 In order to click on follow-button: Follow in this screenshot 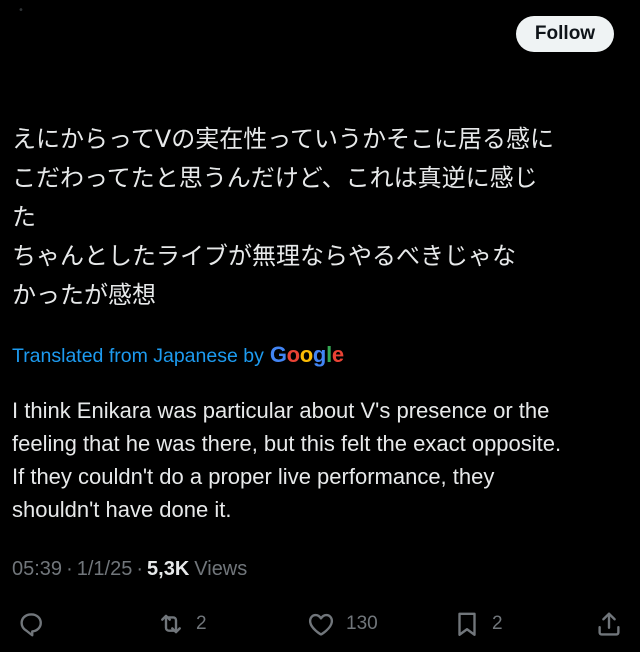, I will do `click(565, 34)`.